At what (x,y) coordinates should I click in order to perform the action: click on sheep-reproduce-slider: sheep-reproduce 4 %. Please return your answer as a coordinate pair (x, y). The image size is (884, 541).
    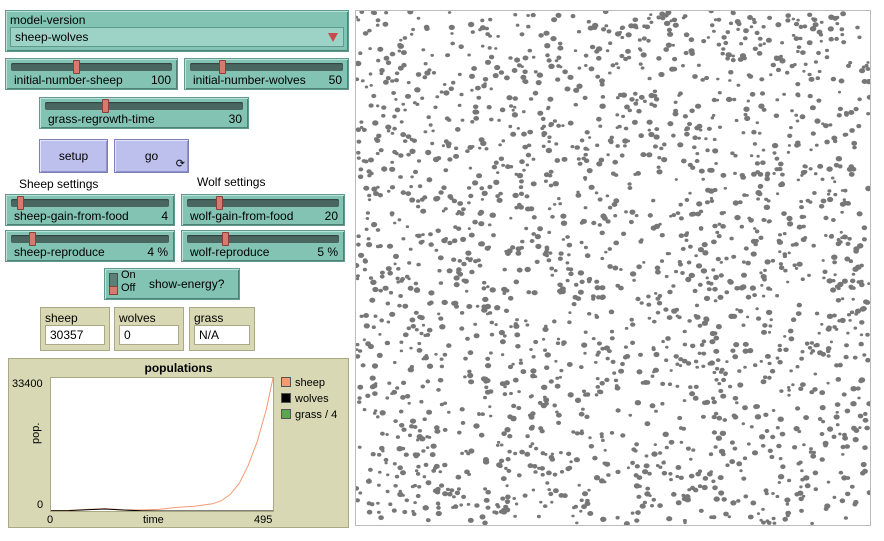
    Looking at the image, I should click on (90, 246).